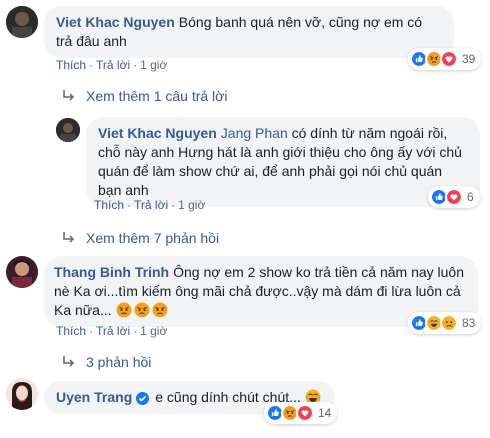  I want to click on avatar-viet-khac-nguyen-reply, so click(68, 130).